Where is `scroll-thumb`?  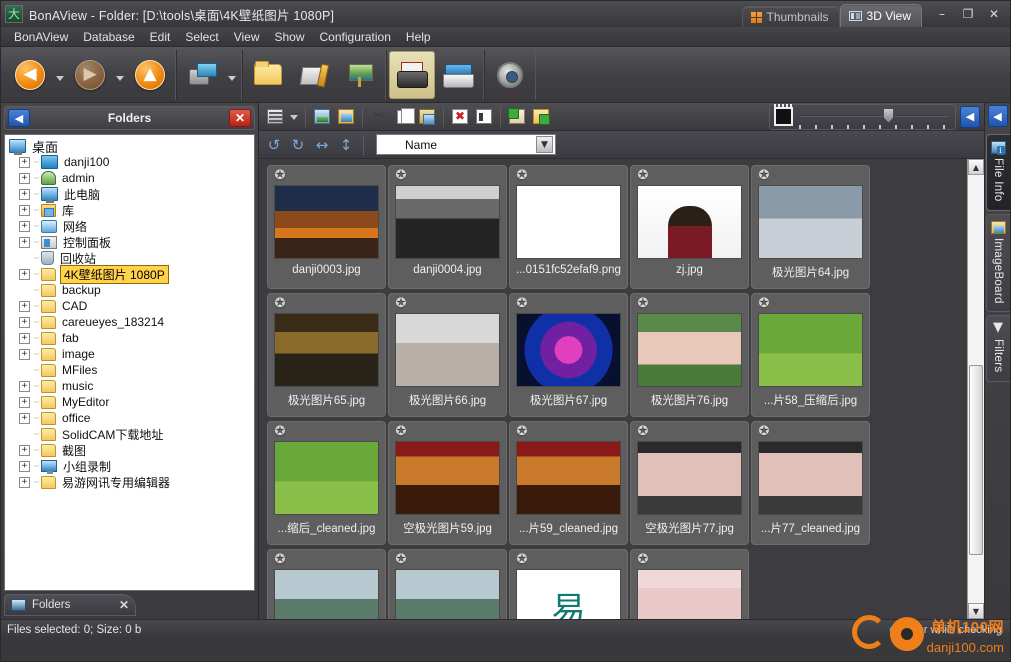 scroll-thumb is located at coordinates (976, 460).